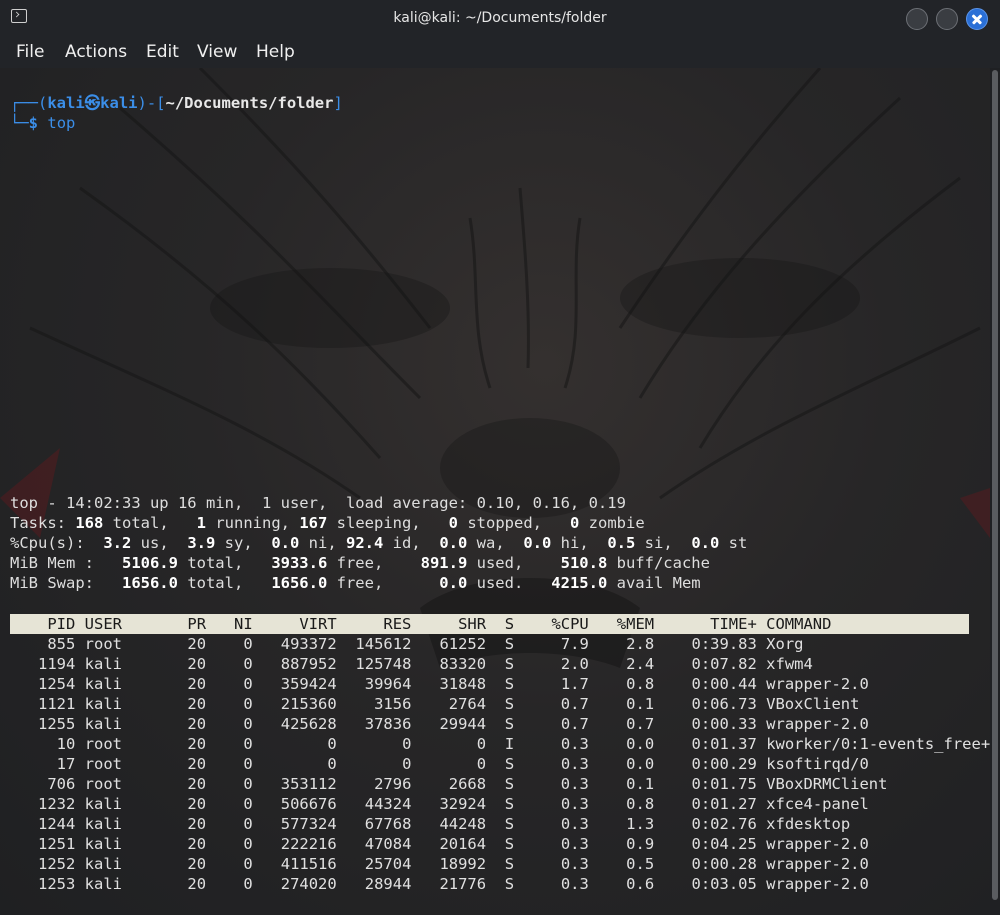 This screenshot has width=1000, height=915. Describe the element at coordinates (574, 644) in the screenshot. I see `cell-cpu: 7.9` at that location.